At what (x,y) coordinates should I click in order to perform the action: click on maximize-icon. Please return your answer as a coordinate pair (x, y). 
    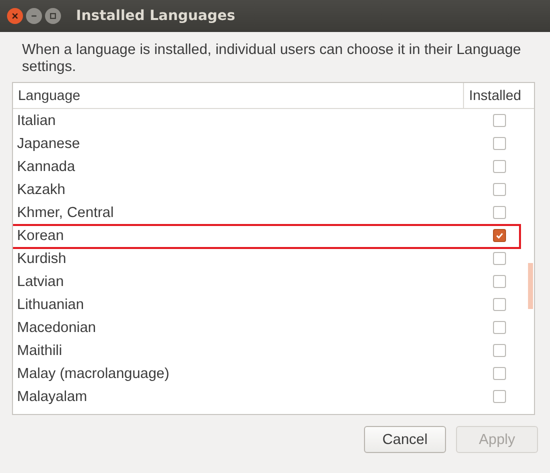
    Looking at the image, I should click on (53, 16).